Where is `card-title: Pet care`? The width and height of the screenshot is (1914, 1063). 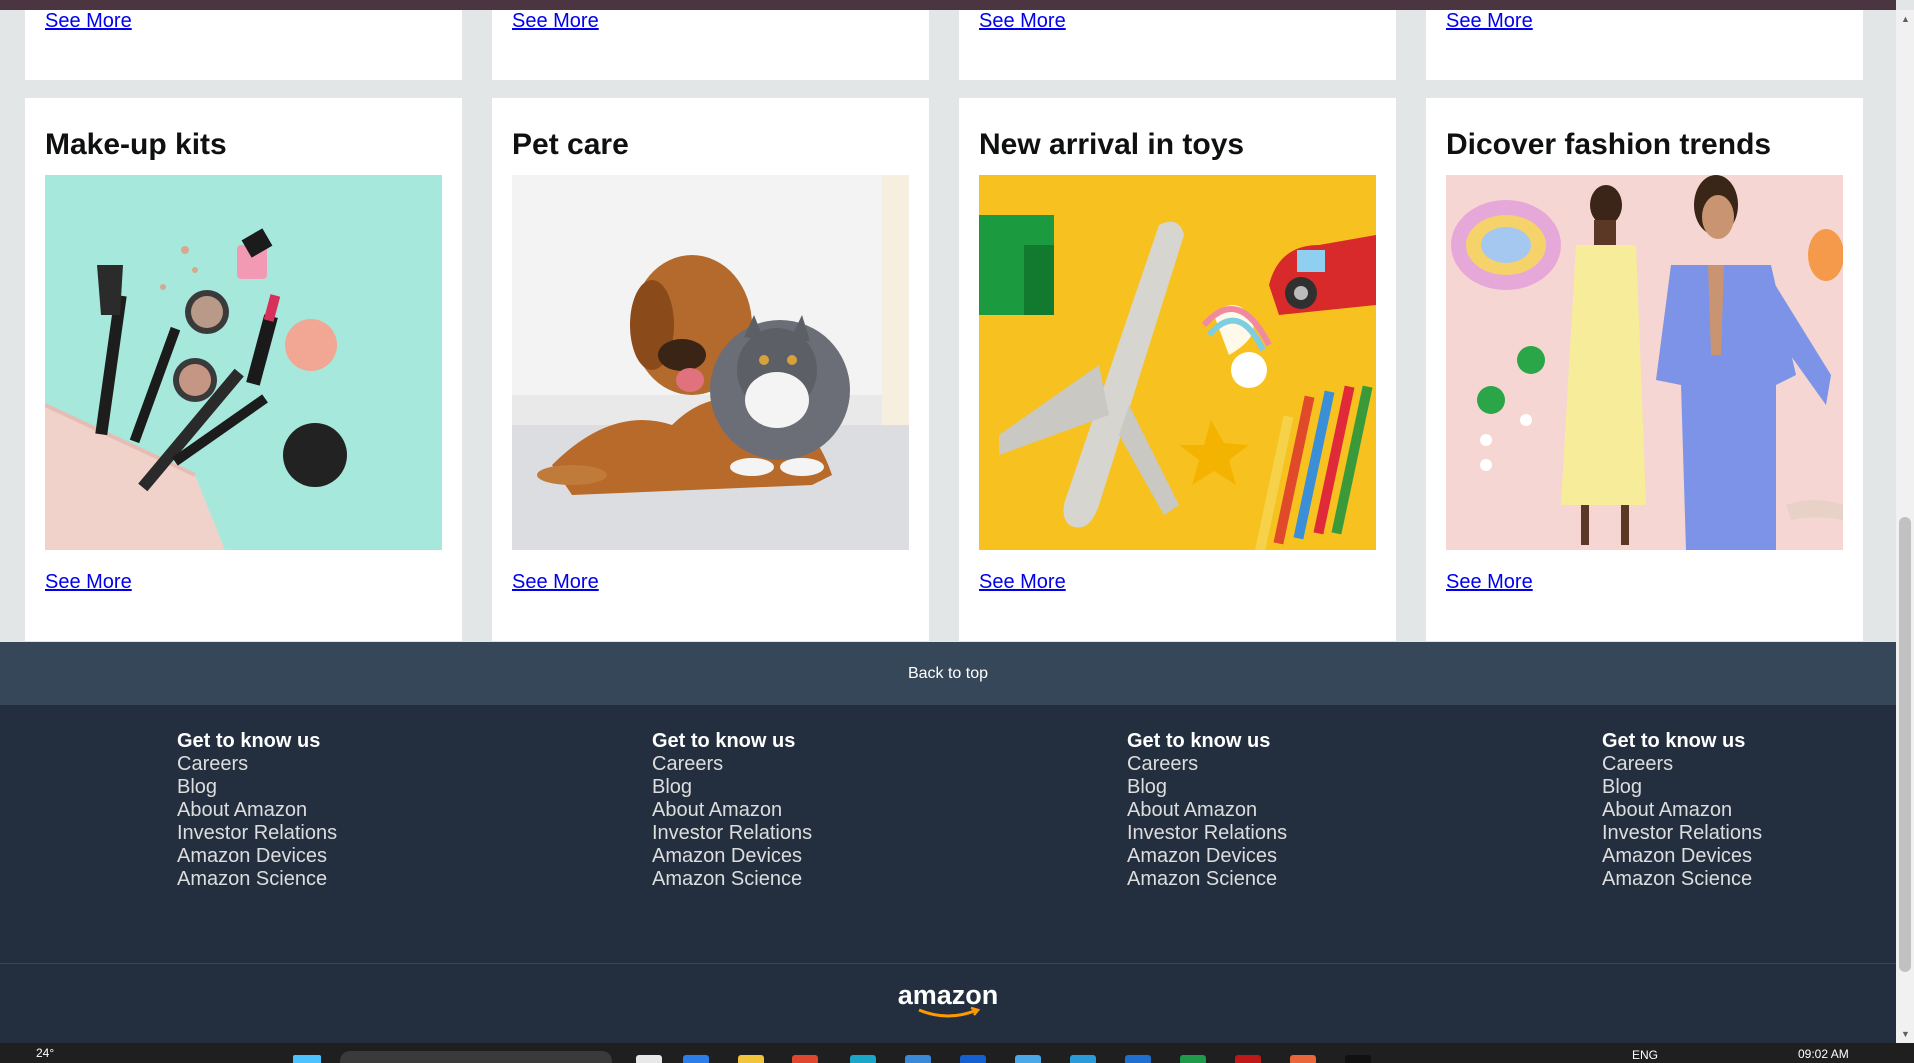 card-title: Pet care is located at coordinates (570, 144).